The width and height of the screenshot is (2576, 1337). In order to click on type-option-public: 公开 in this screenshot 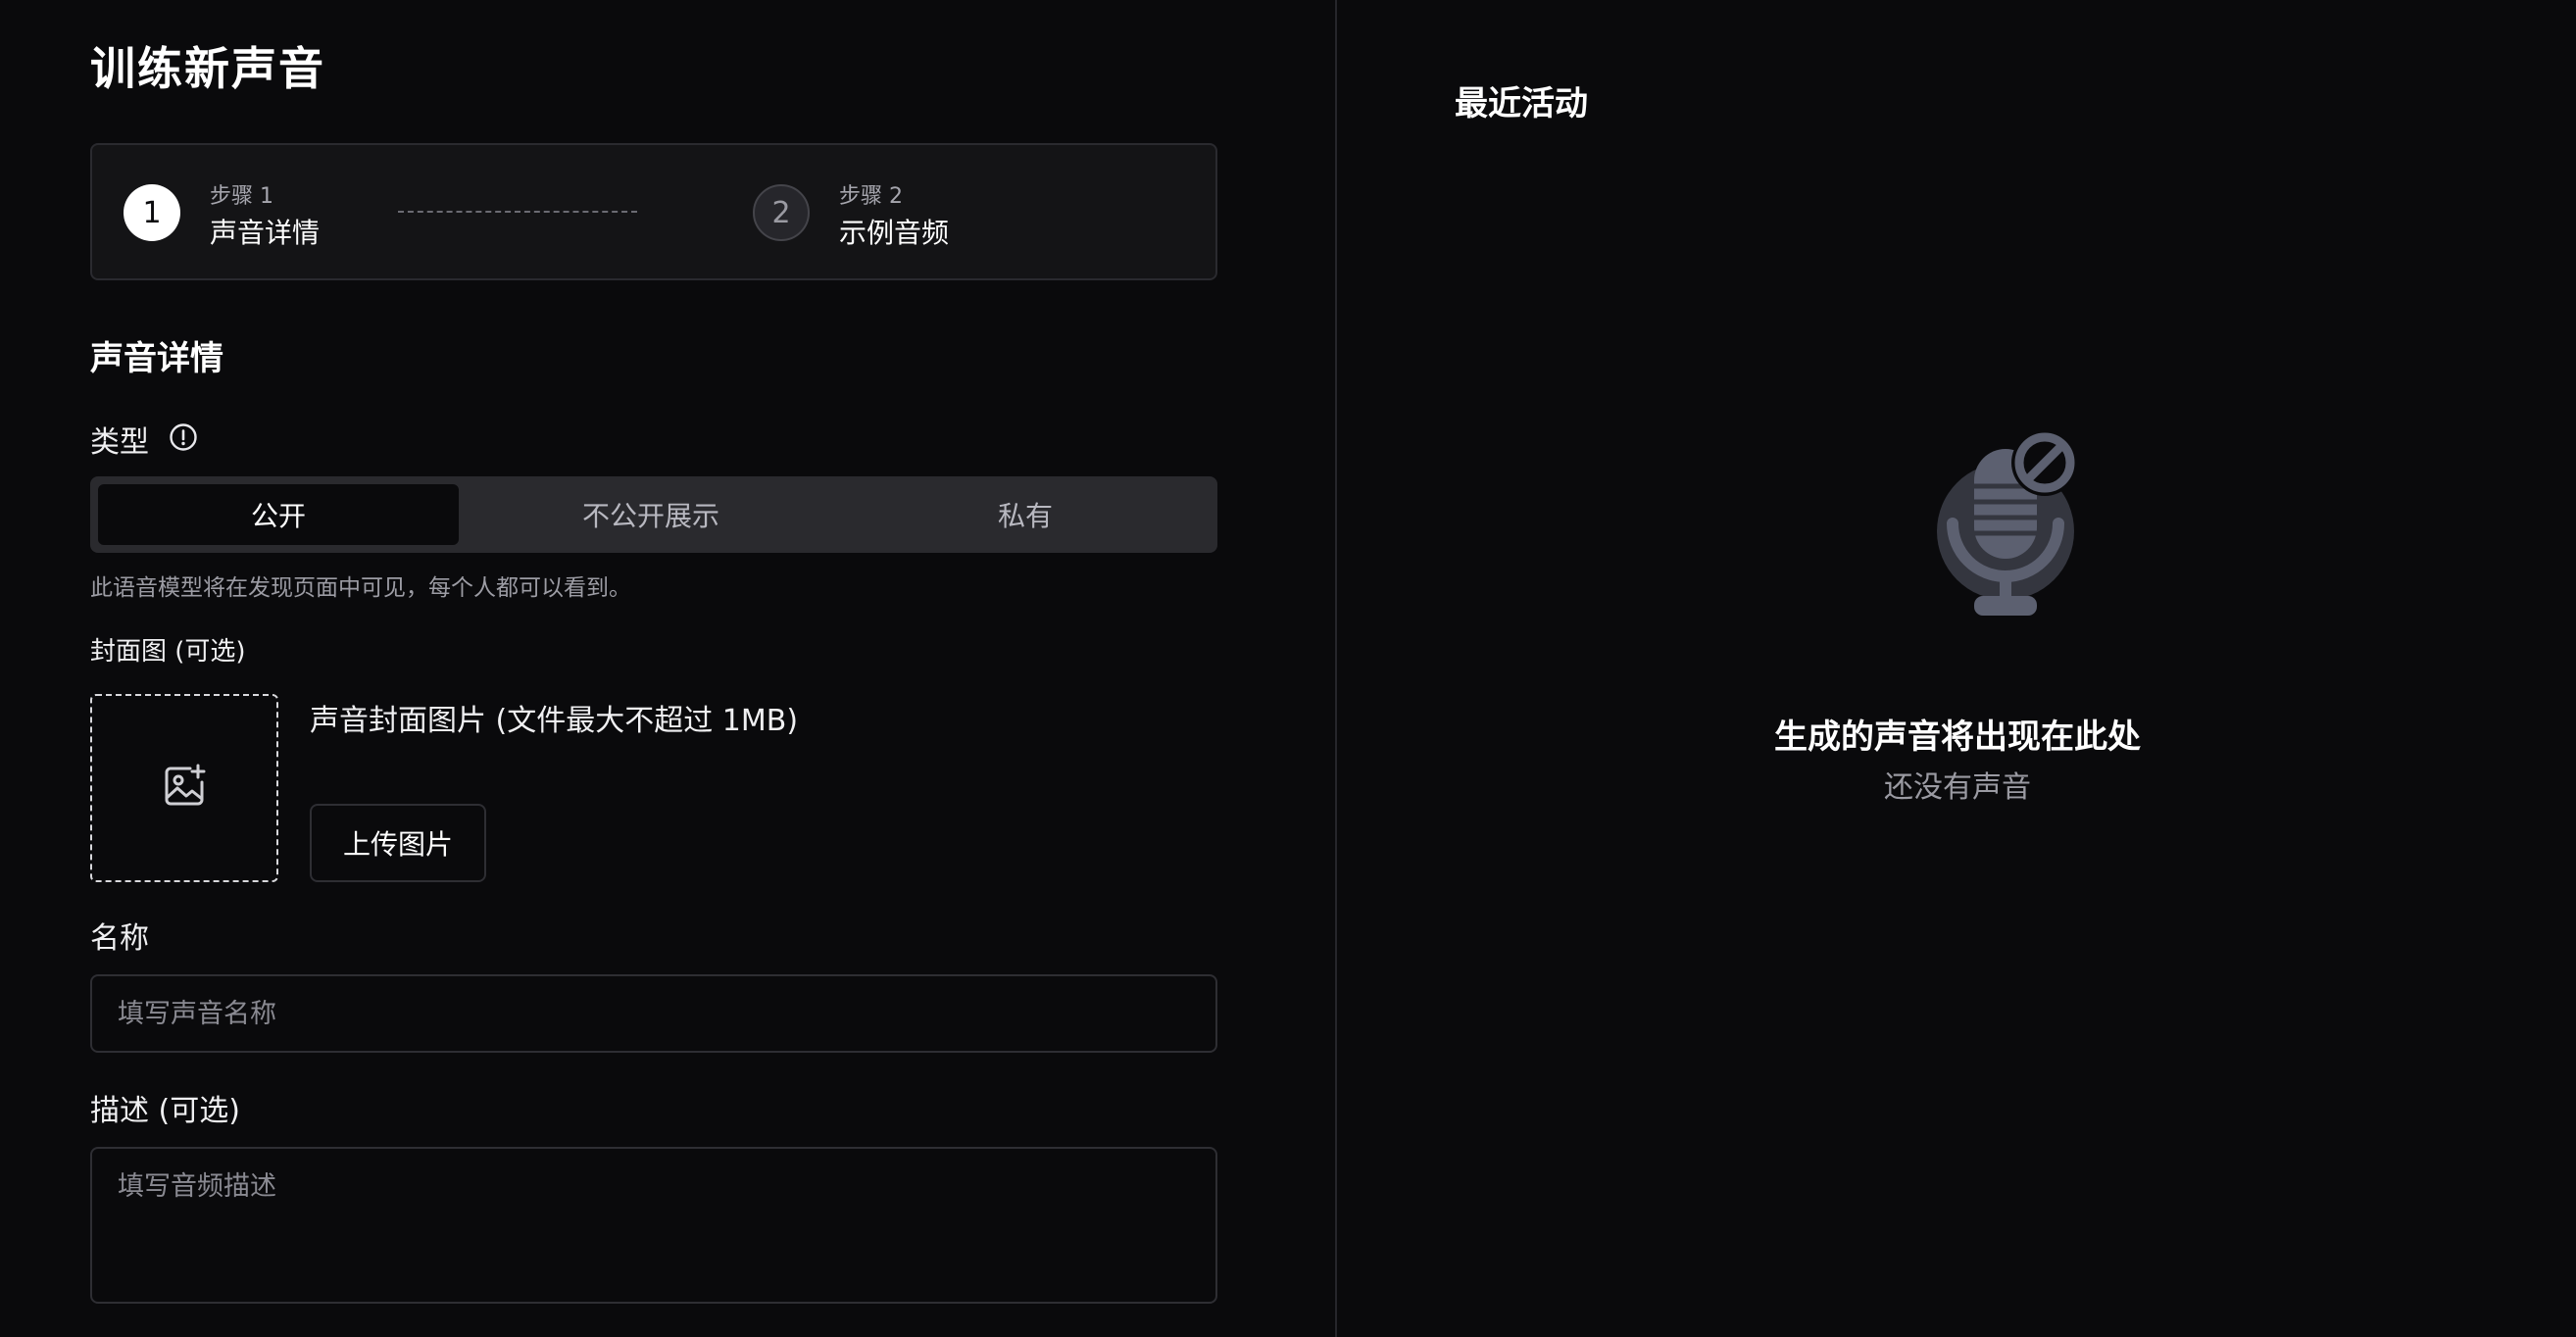, I will do `click(278, 514)`.